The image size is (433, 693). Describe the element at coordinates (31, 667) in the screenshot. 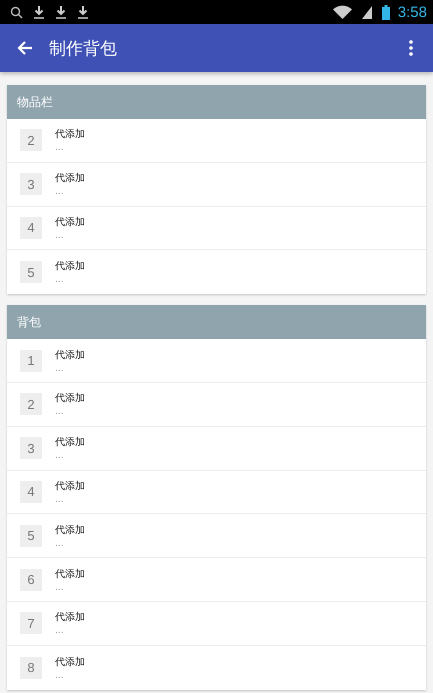

I see `item-number: 8` at that location.